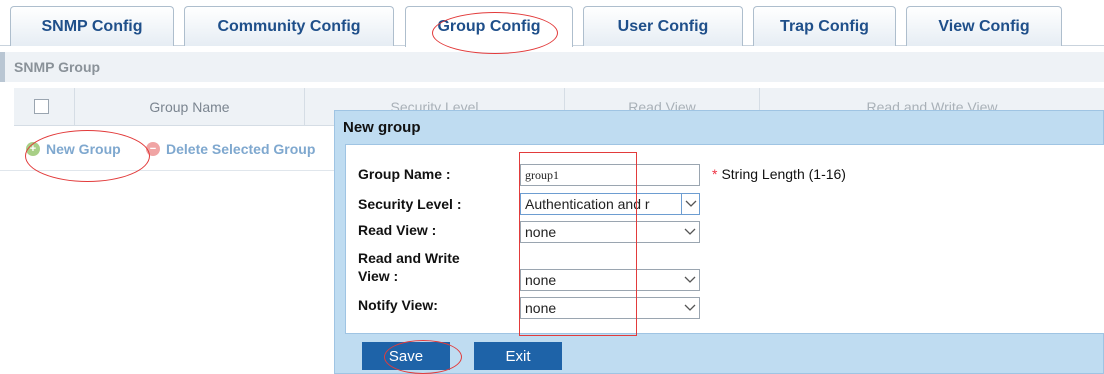 The width and height of the screenshot is (1104, 374). I want to click on read-view-value: none, so click(541, 232).